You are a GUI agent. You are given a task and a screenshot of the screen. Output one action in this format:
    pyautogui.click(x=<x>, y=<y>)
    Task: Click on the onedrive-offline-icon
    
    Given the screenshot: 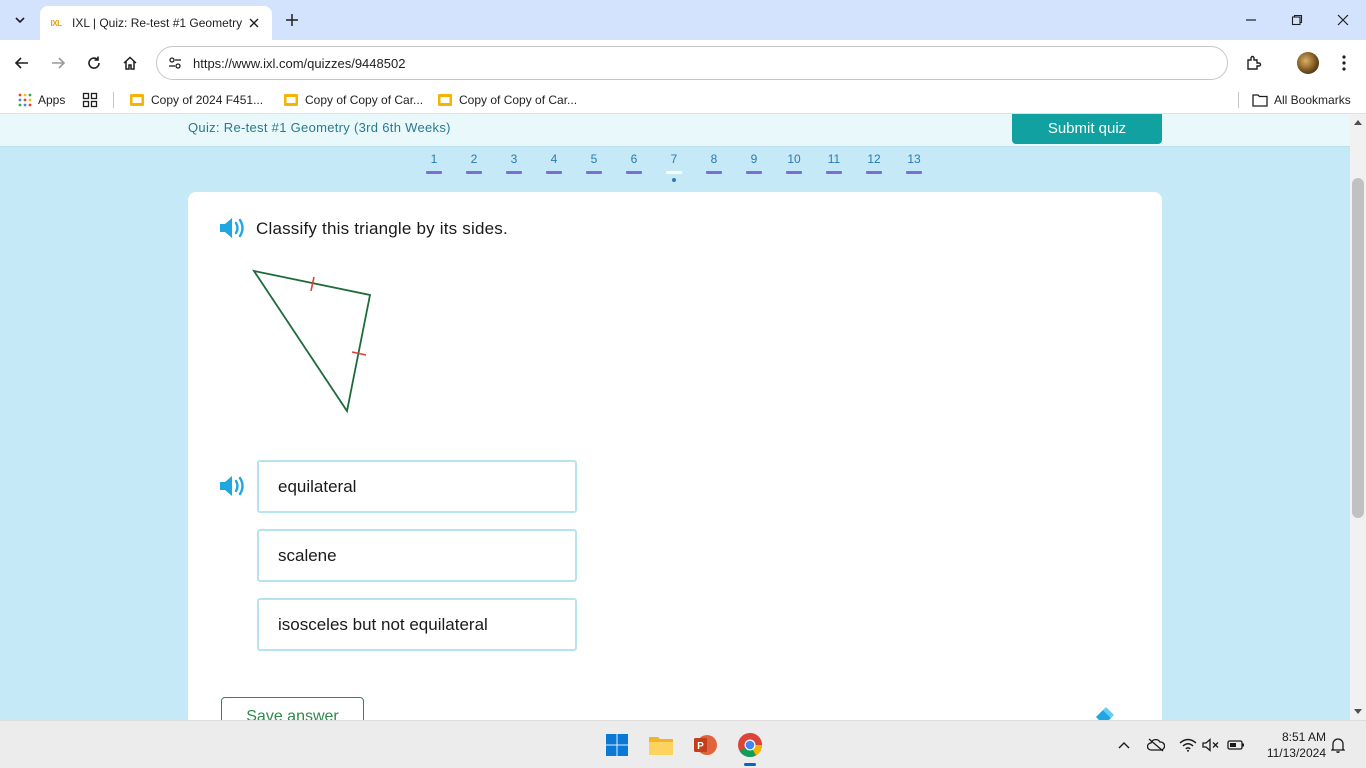 What is the action you would take?
    pyautogui.click(x=1156, y=745)
    